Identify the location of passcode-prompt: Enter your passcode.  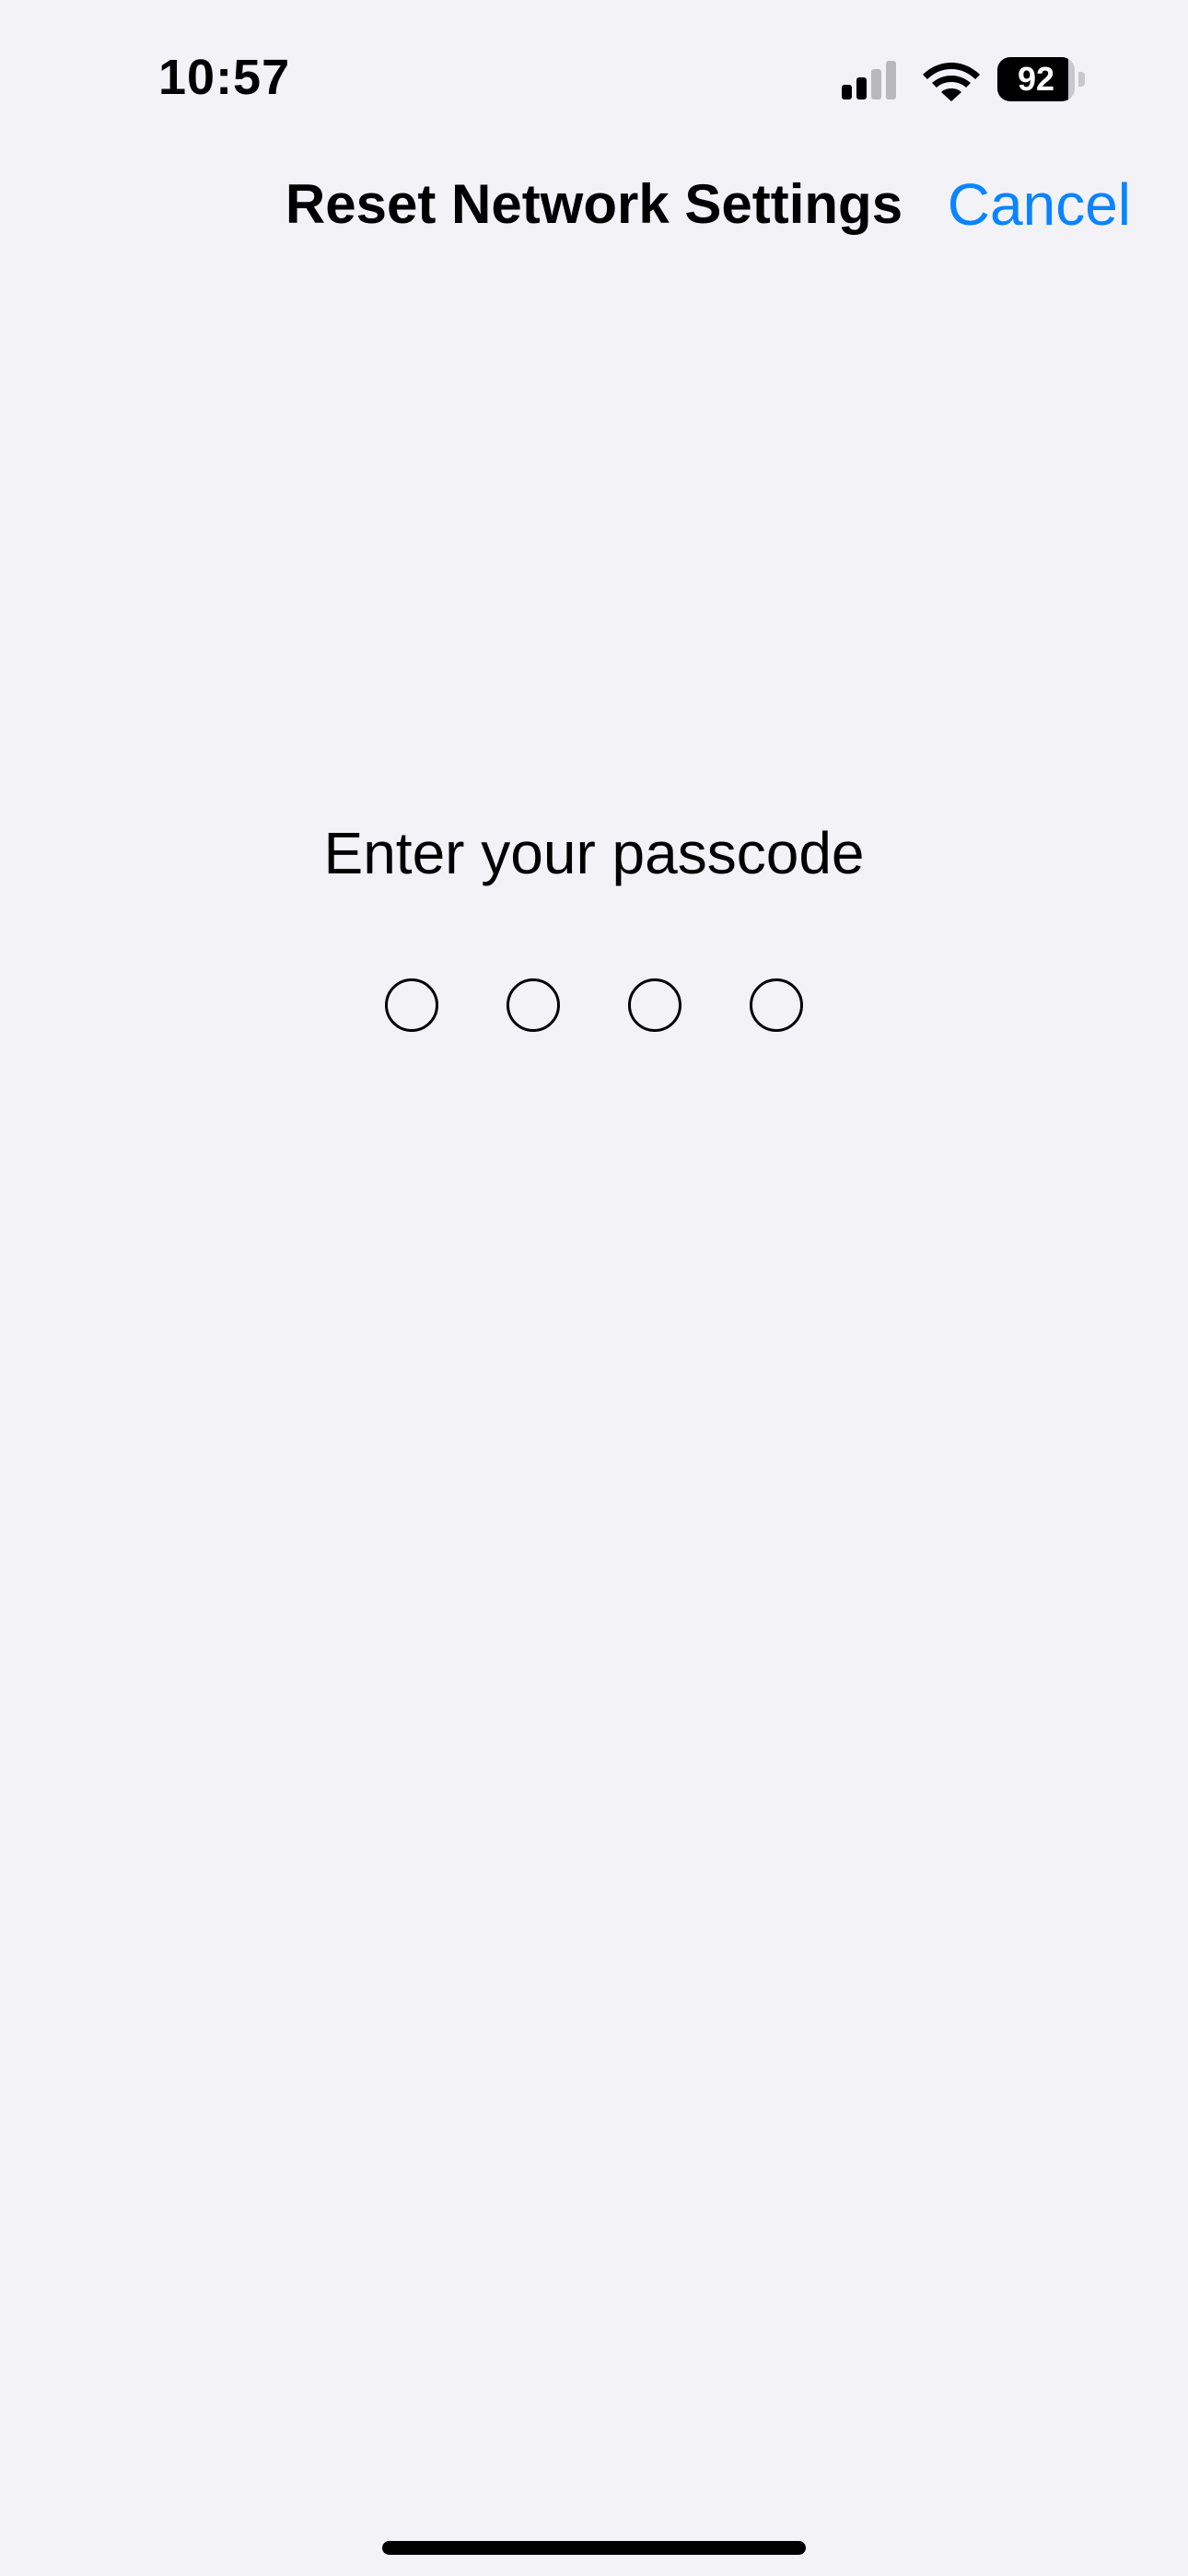
(594, 853).